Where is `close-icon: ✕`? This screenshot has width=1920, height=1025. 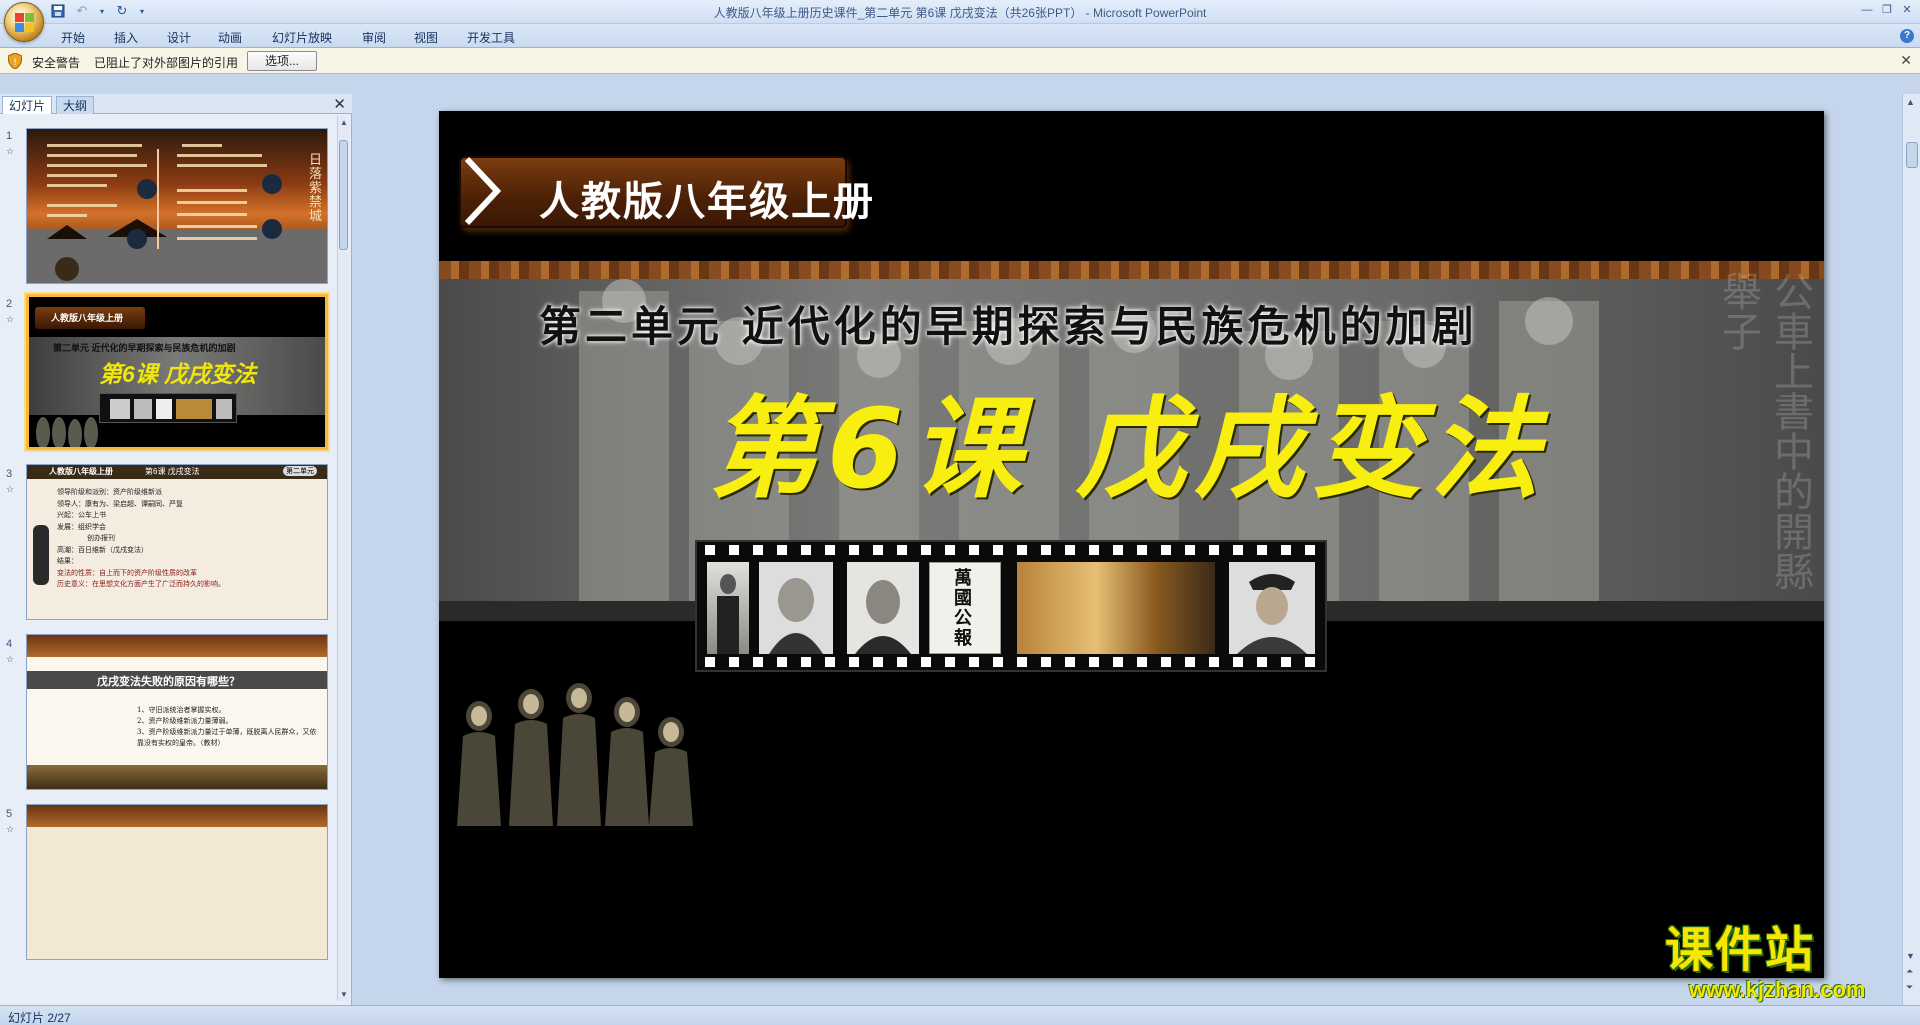
close-icon: ✕ is located at coordinates (1907, 10).